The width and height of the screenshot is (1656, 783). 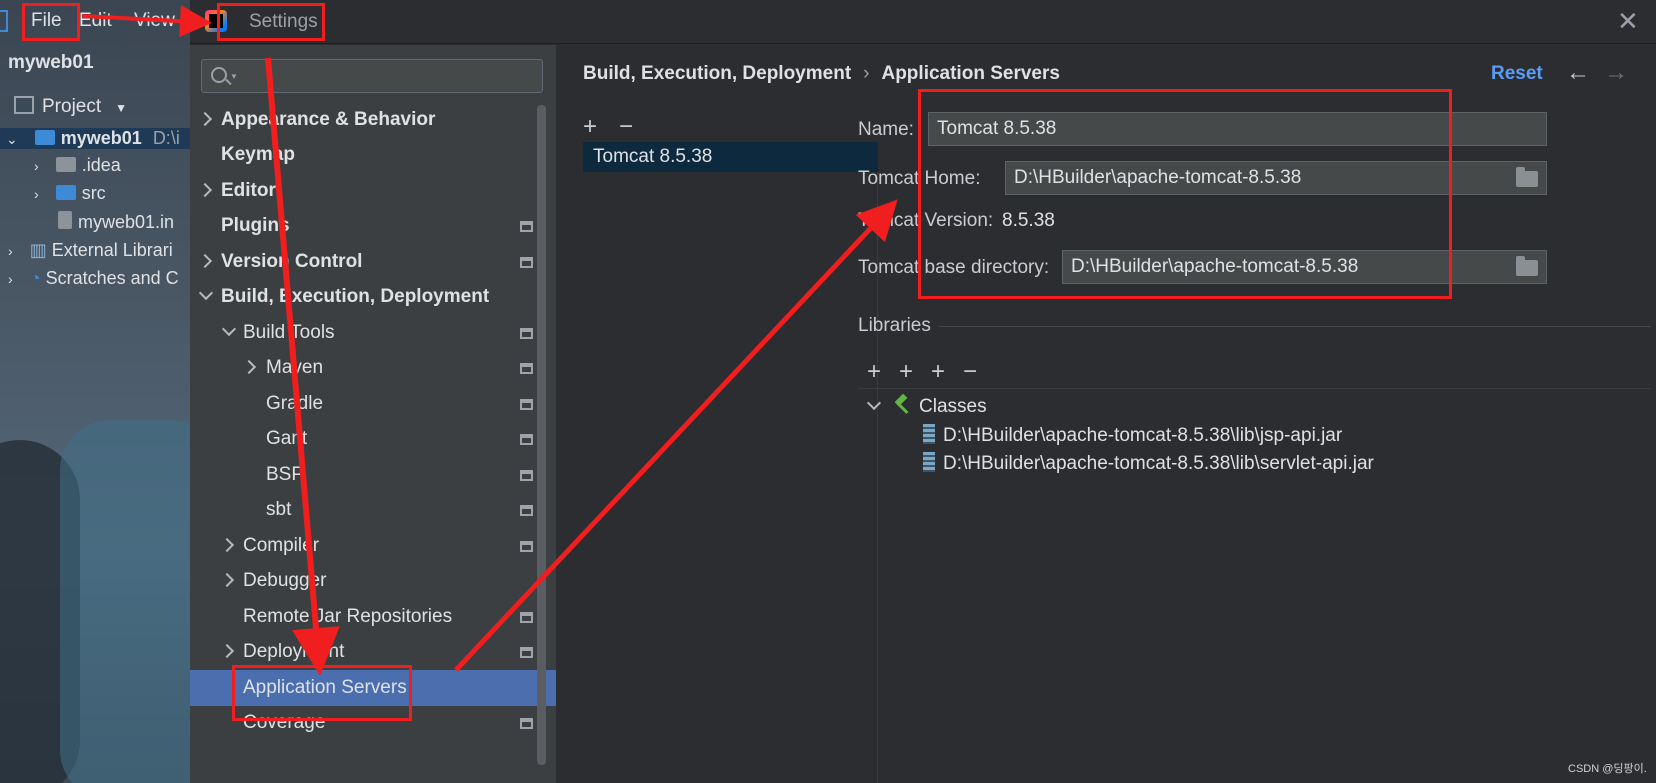 What do you see at coordinates (366, 510) in the screenshot?
I see `nav-sbt: sbt` at bounding box center [366, 510].